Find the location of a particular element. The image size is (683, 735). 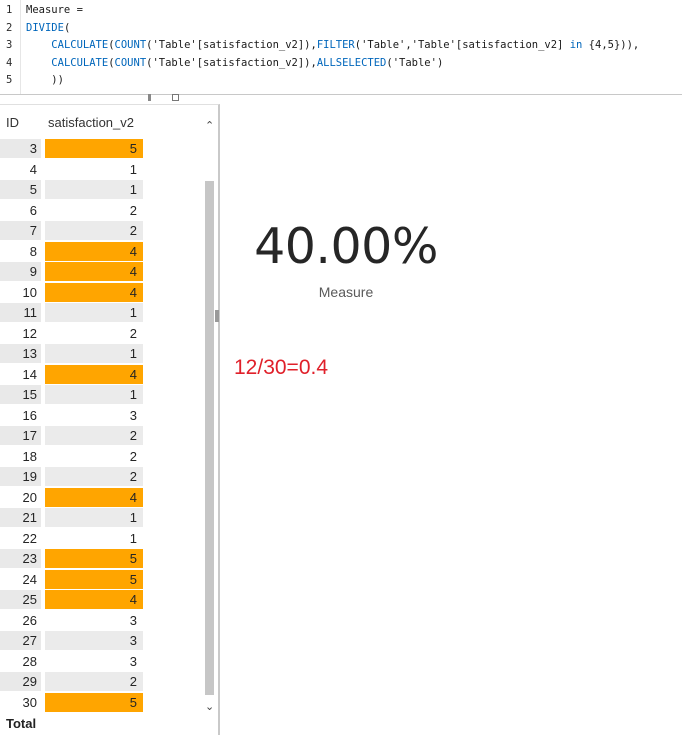

cell-id: 13 is located at coordinates (20, 353).